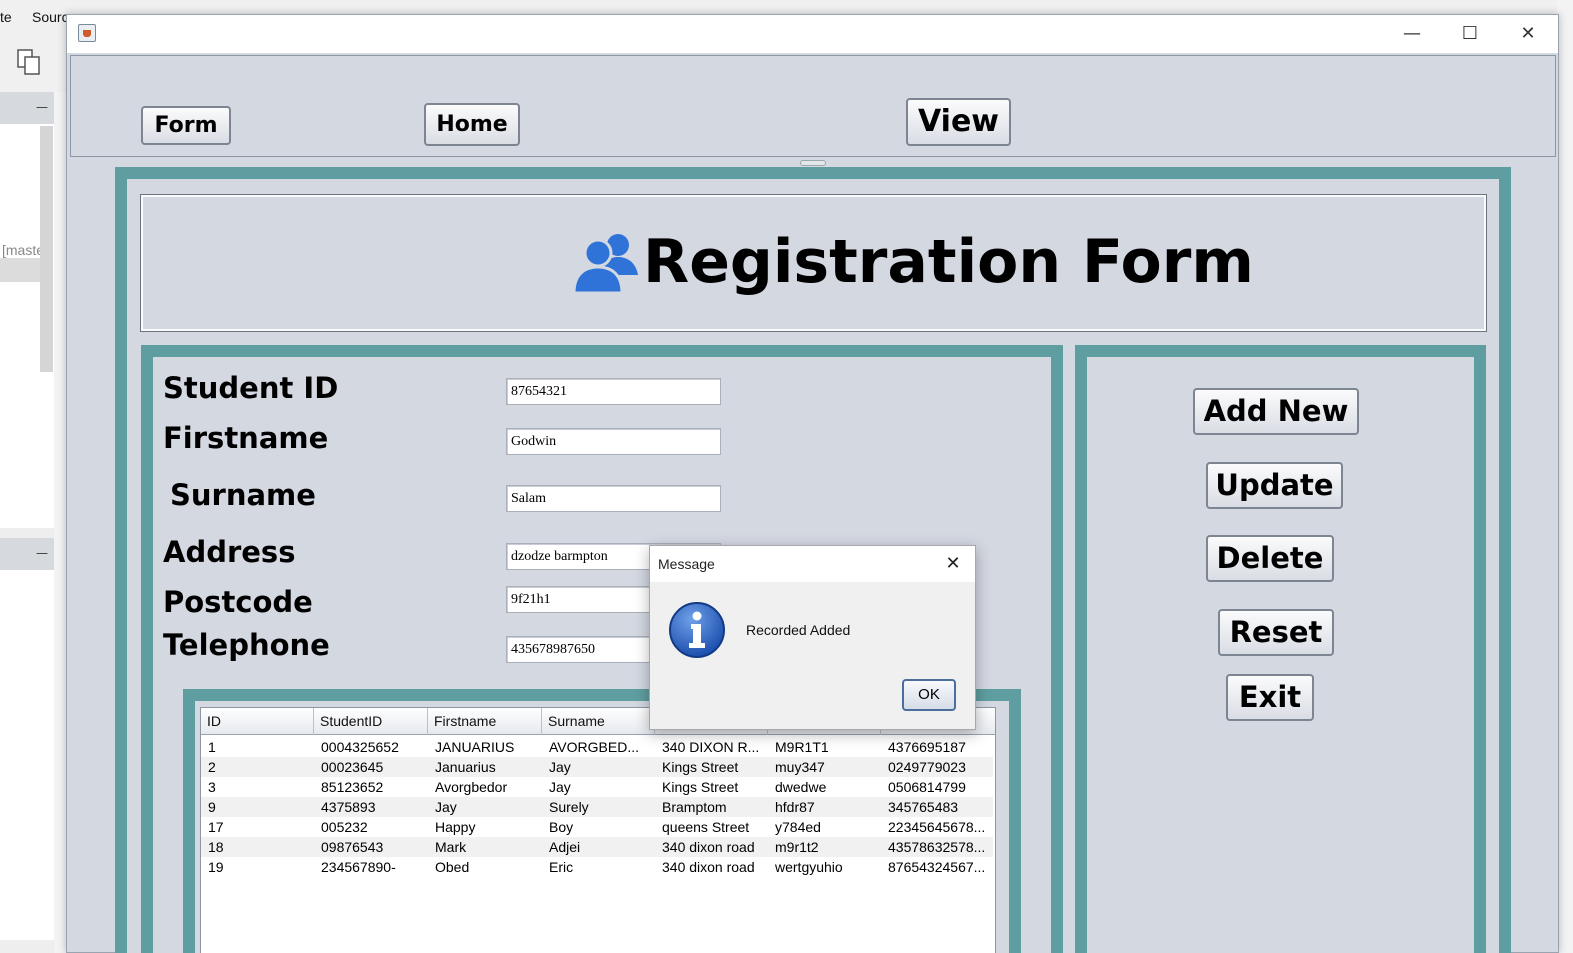  I want to click on cell-id: 3, so click(212, 787).